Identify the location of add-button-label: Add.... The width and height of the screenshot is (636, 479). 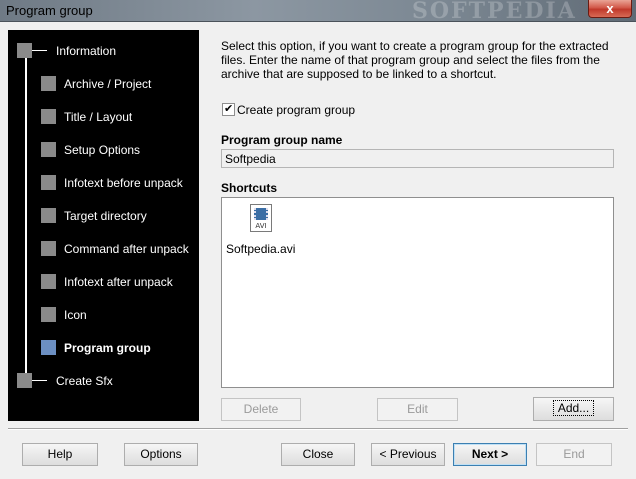
(573, 408).